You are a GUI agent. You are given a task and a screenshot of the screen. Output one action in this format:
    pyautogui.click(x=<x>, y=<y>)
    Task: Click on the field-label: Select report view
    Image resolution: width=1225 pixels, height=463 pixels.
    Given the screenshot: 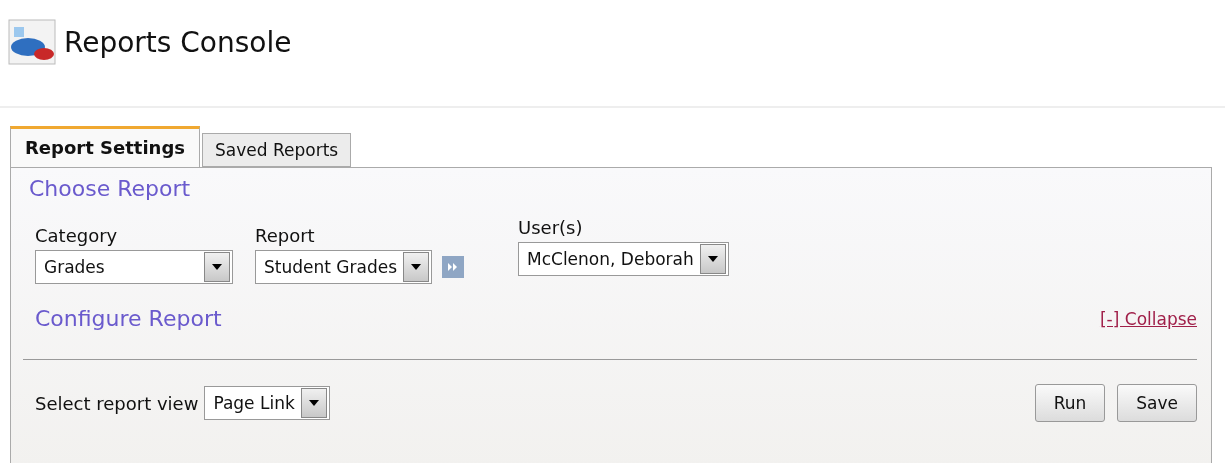 What is the action you would take?
    pyautogui.click(x=117, y=403)
    